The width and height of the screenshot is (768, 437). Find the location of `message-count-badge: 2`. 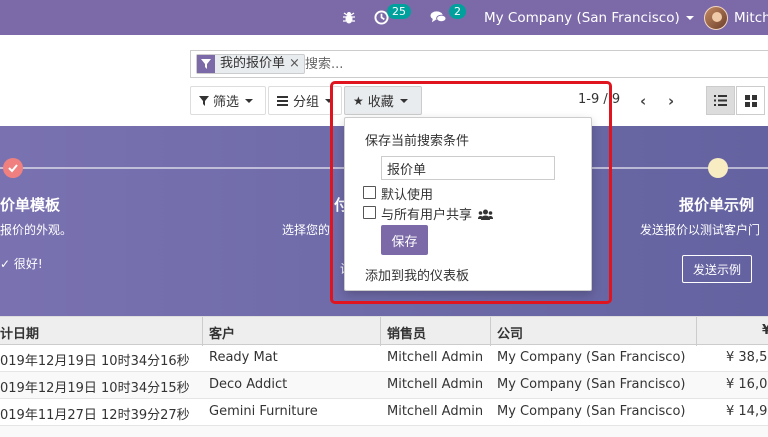

message-count-badge: 2 is located at coordinates (457, 11).